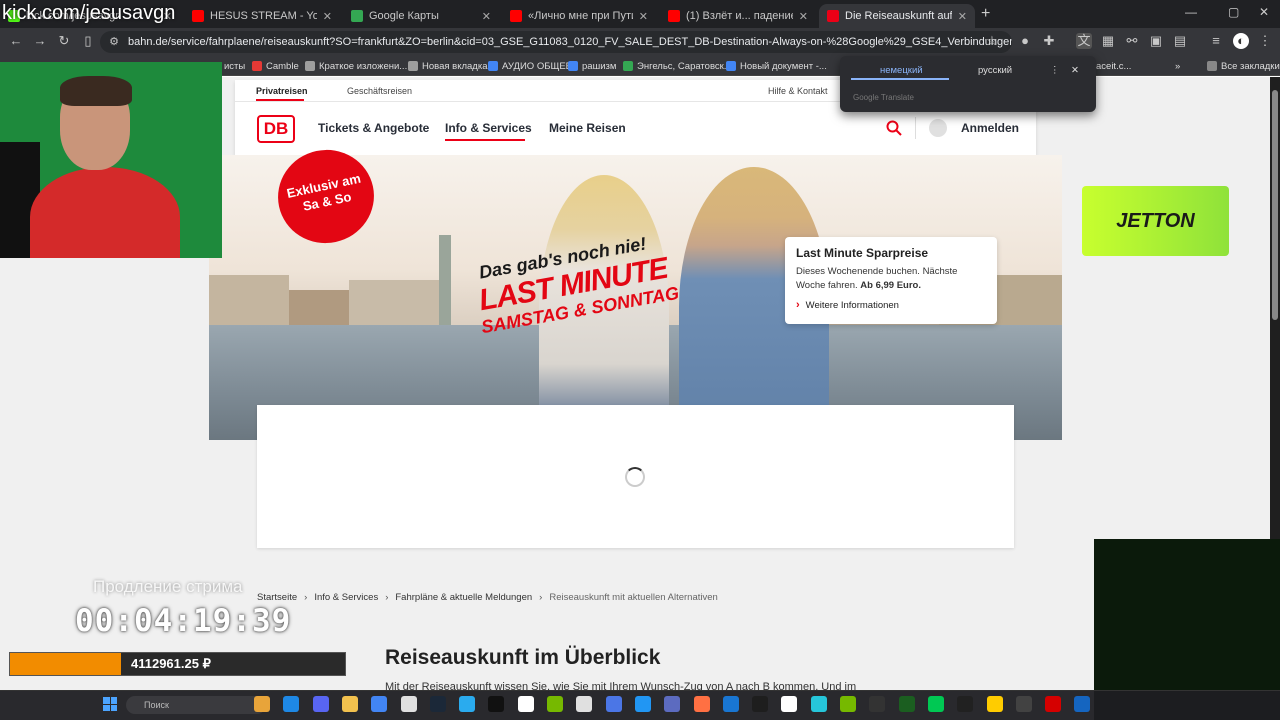  I want to click on breadcrumb-startseite: Startseite, so click(277, 597).